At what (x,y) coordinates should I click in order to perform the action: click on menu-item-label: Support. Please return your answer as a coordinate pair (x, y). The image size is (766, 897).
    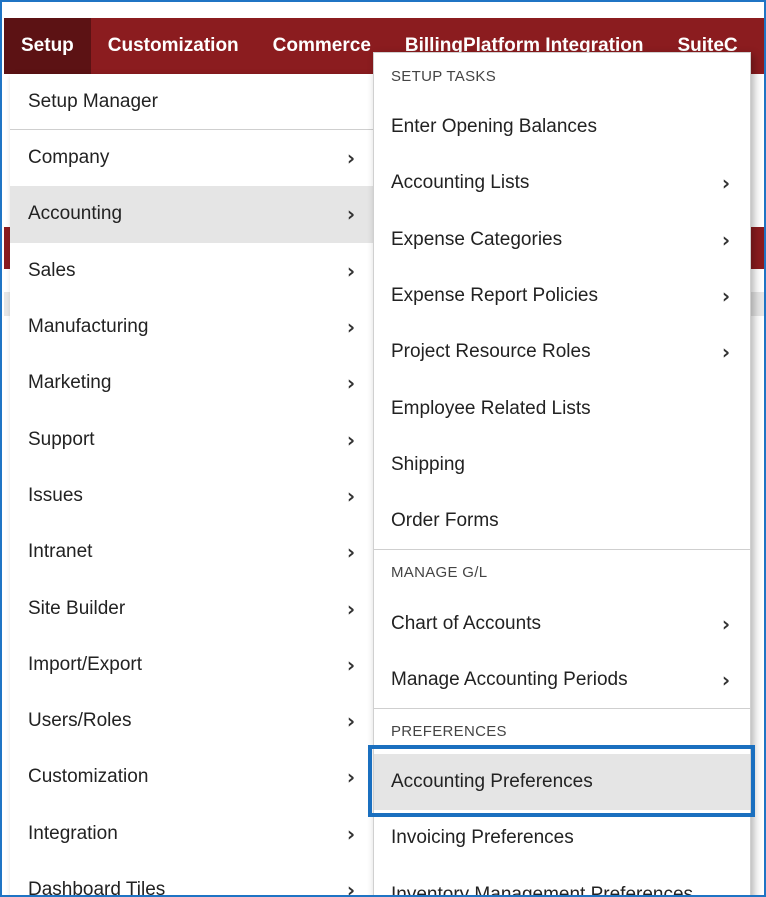
    Looking at the image, I should click on (61, 439).